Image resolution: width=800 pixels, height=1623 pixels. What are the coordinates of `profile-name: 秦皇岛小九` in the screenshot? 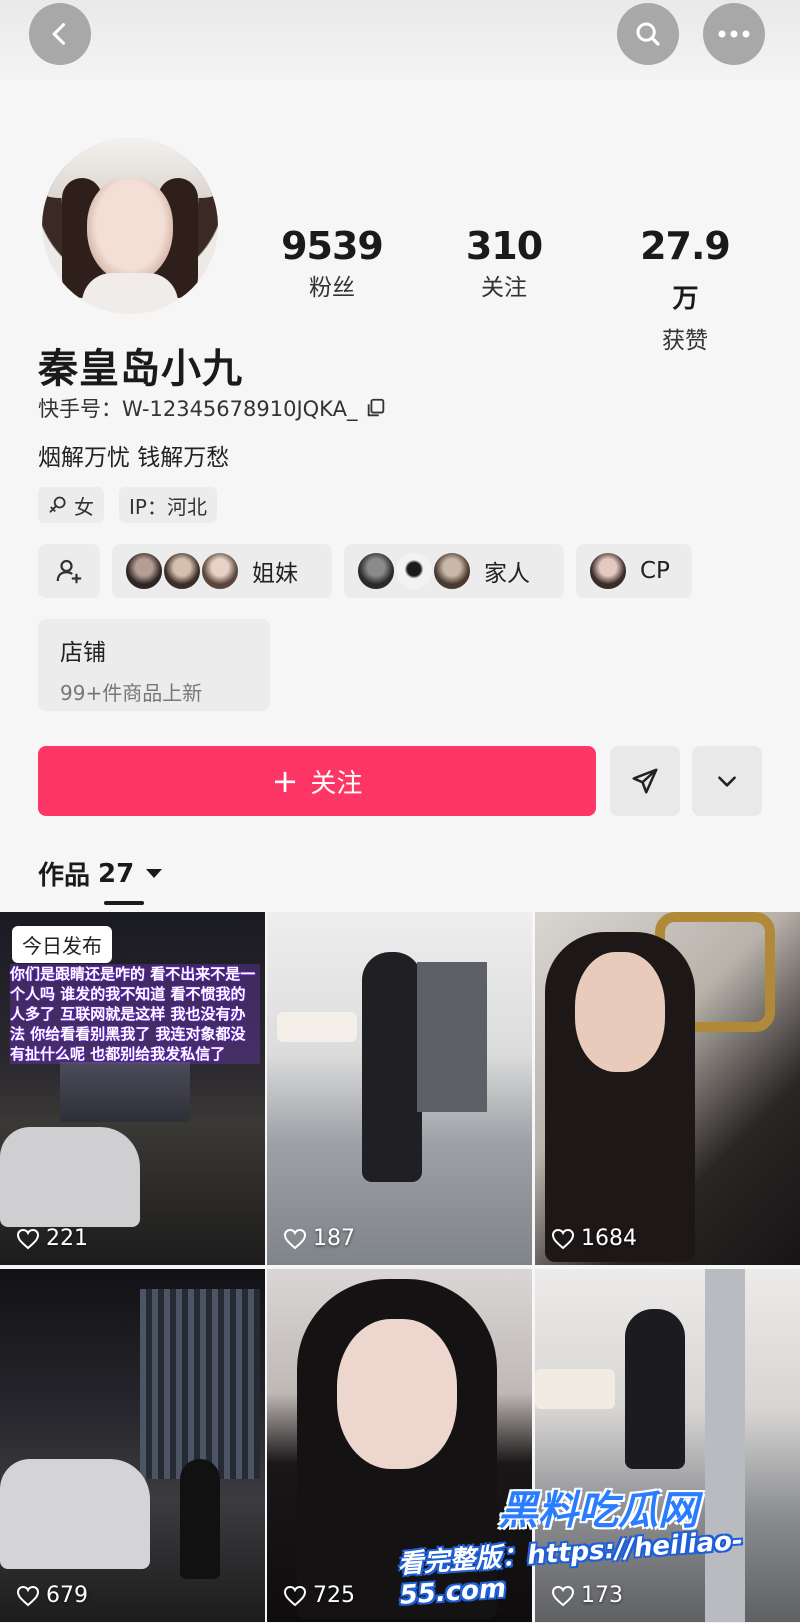 It's located at (140, 369).